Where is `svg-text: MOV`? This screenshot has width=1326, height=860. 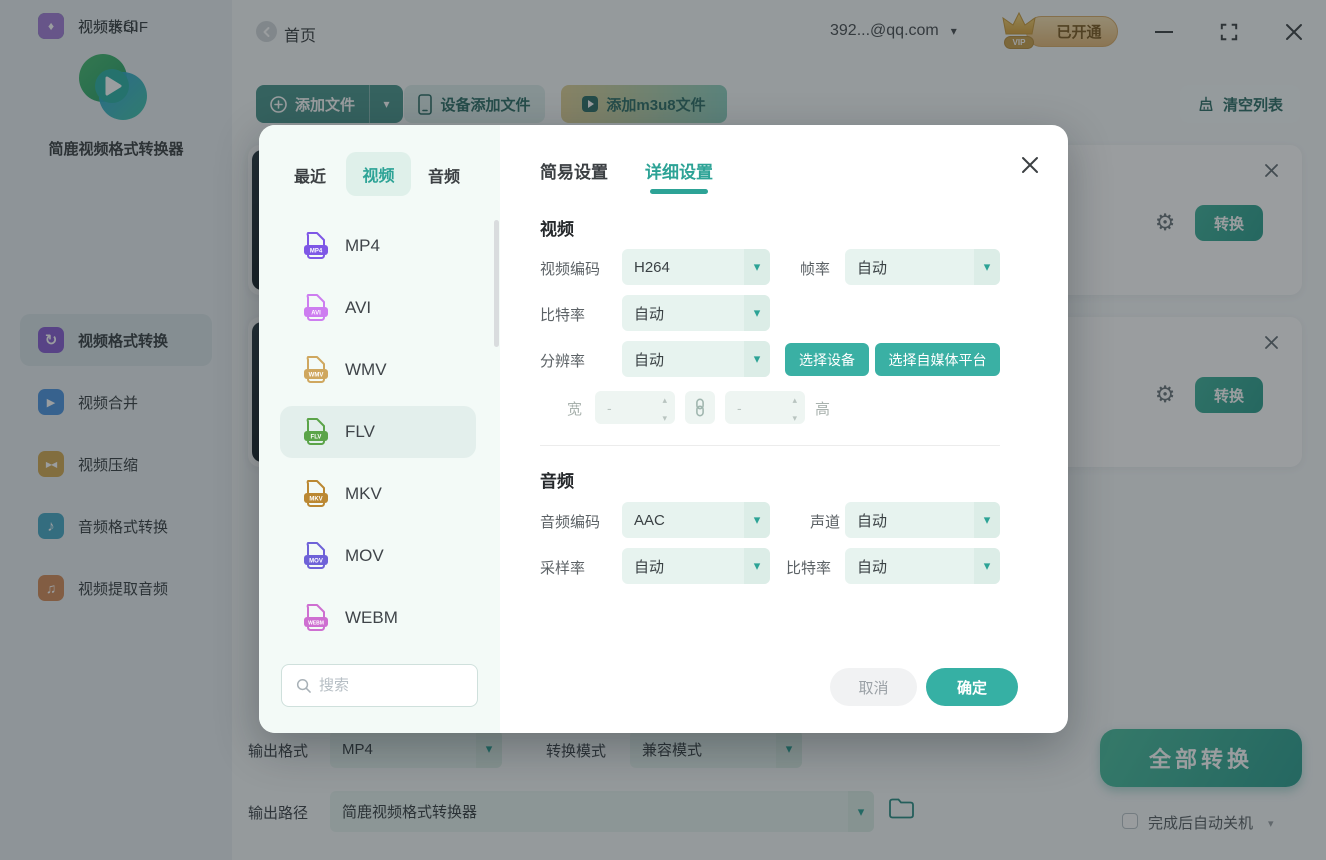
svg-text: MOV is located at coordinates (316, 562).